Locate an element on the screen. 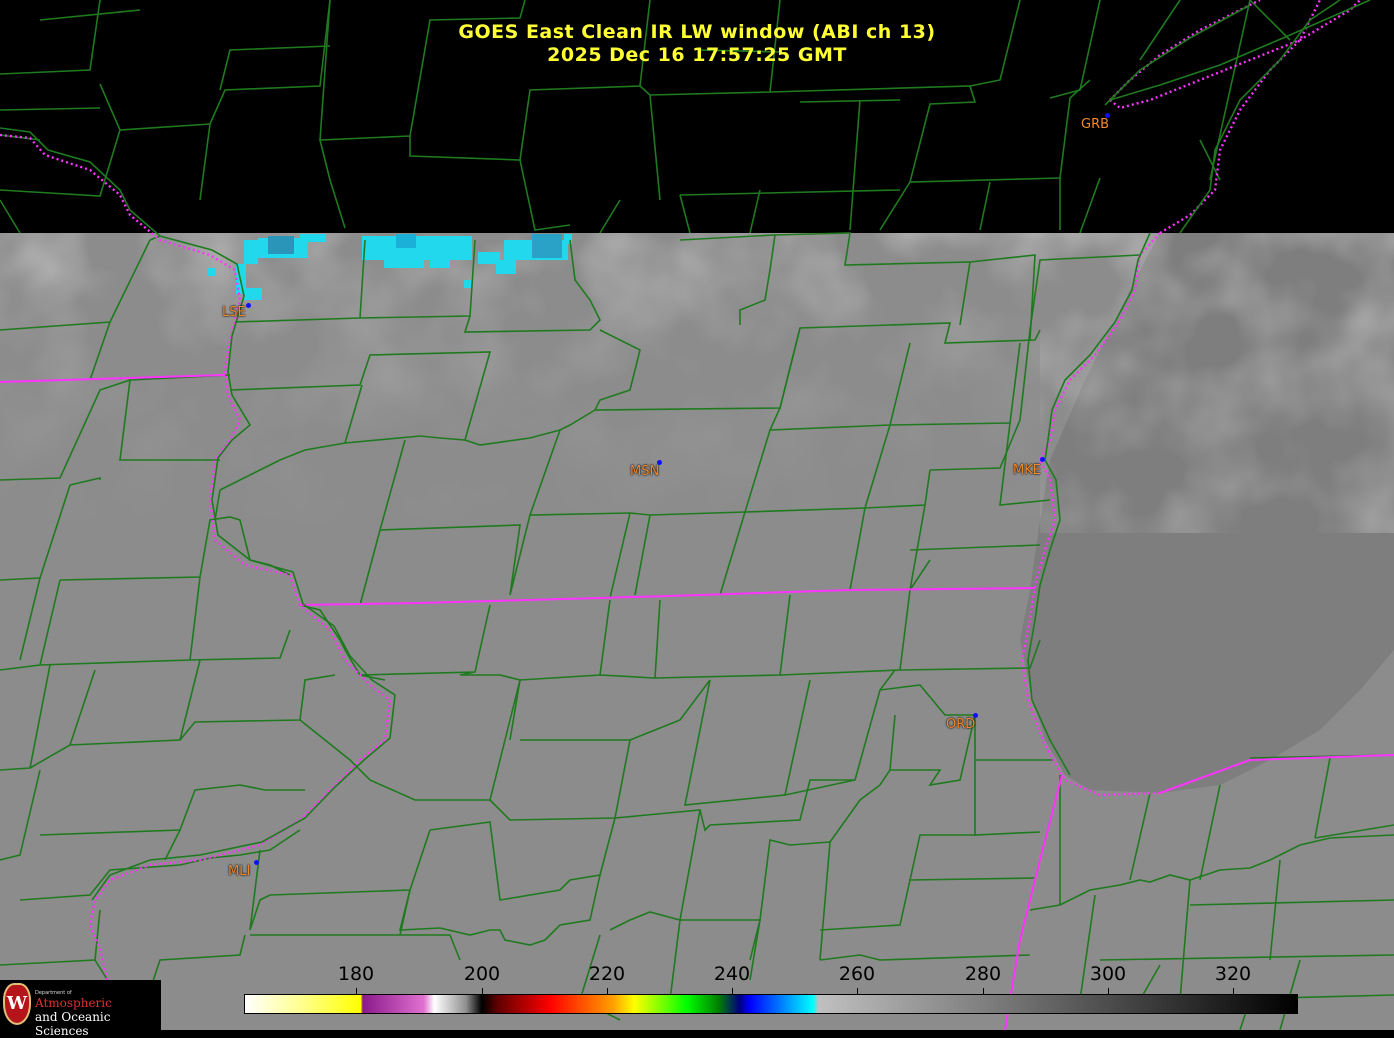  logo-line2: and Oceanic Sciences is located at coordinates (73, 1024).